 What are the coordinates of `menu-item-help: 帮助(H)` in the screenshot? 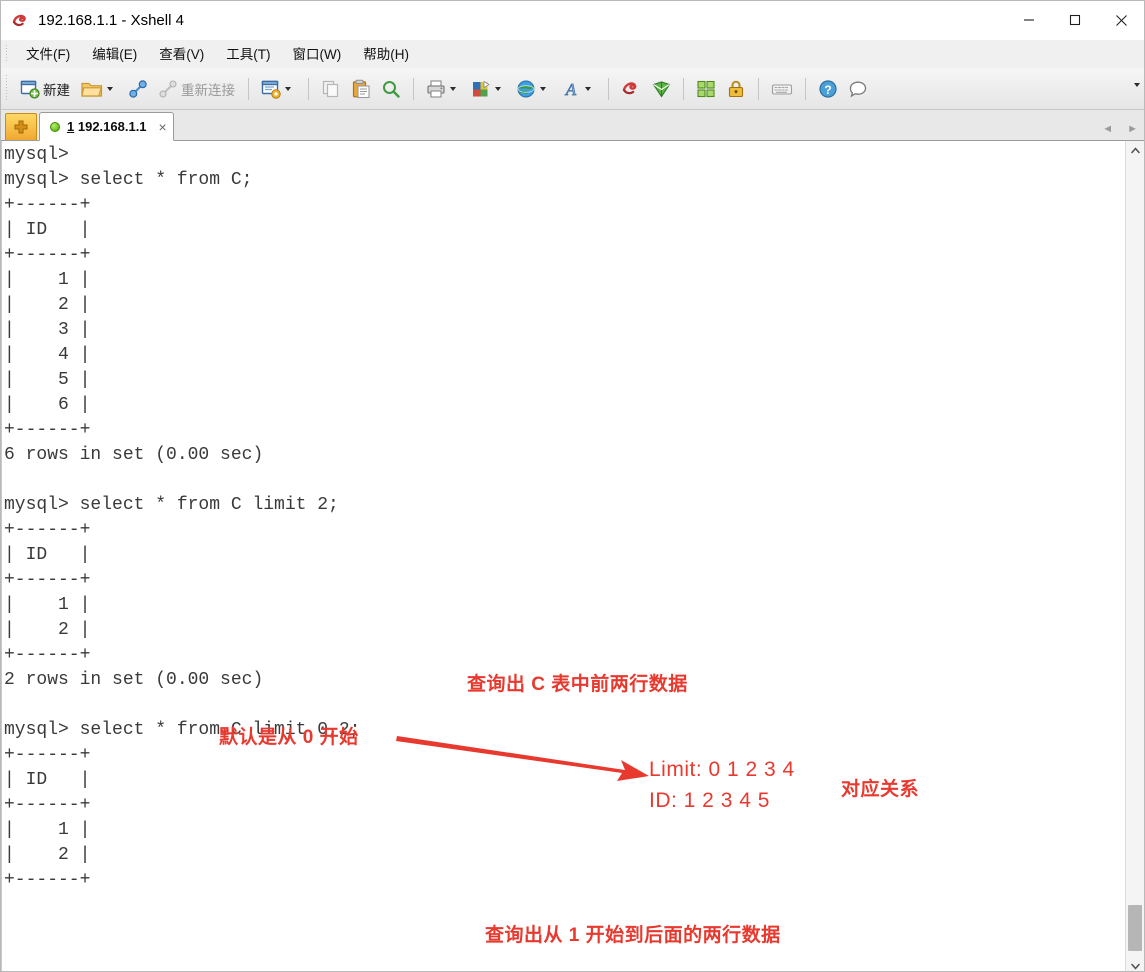 It's located at (386, 53).